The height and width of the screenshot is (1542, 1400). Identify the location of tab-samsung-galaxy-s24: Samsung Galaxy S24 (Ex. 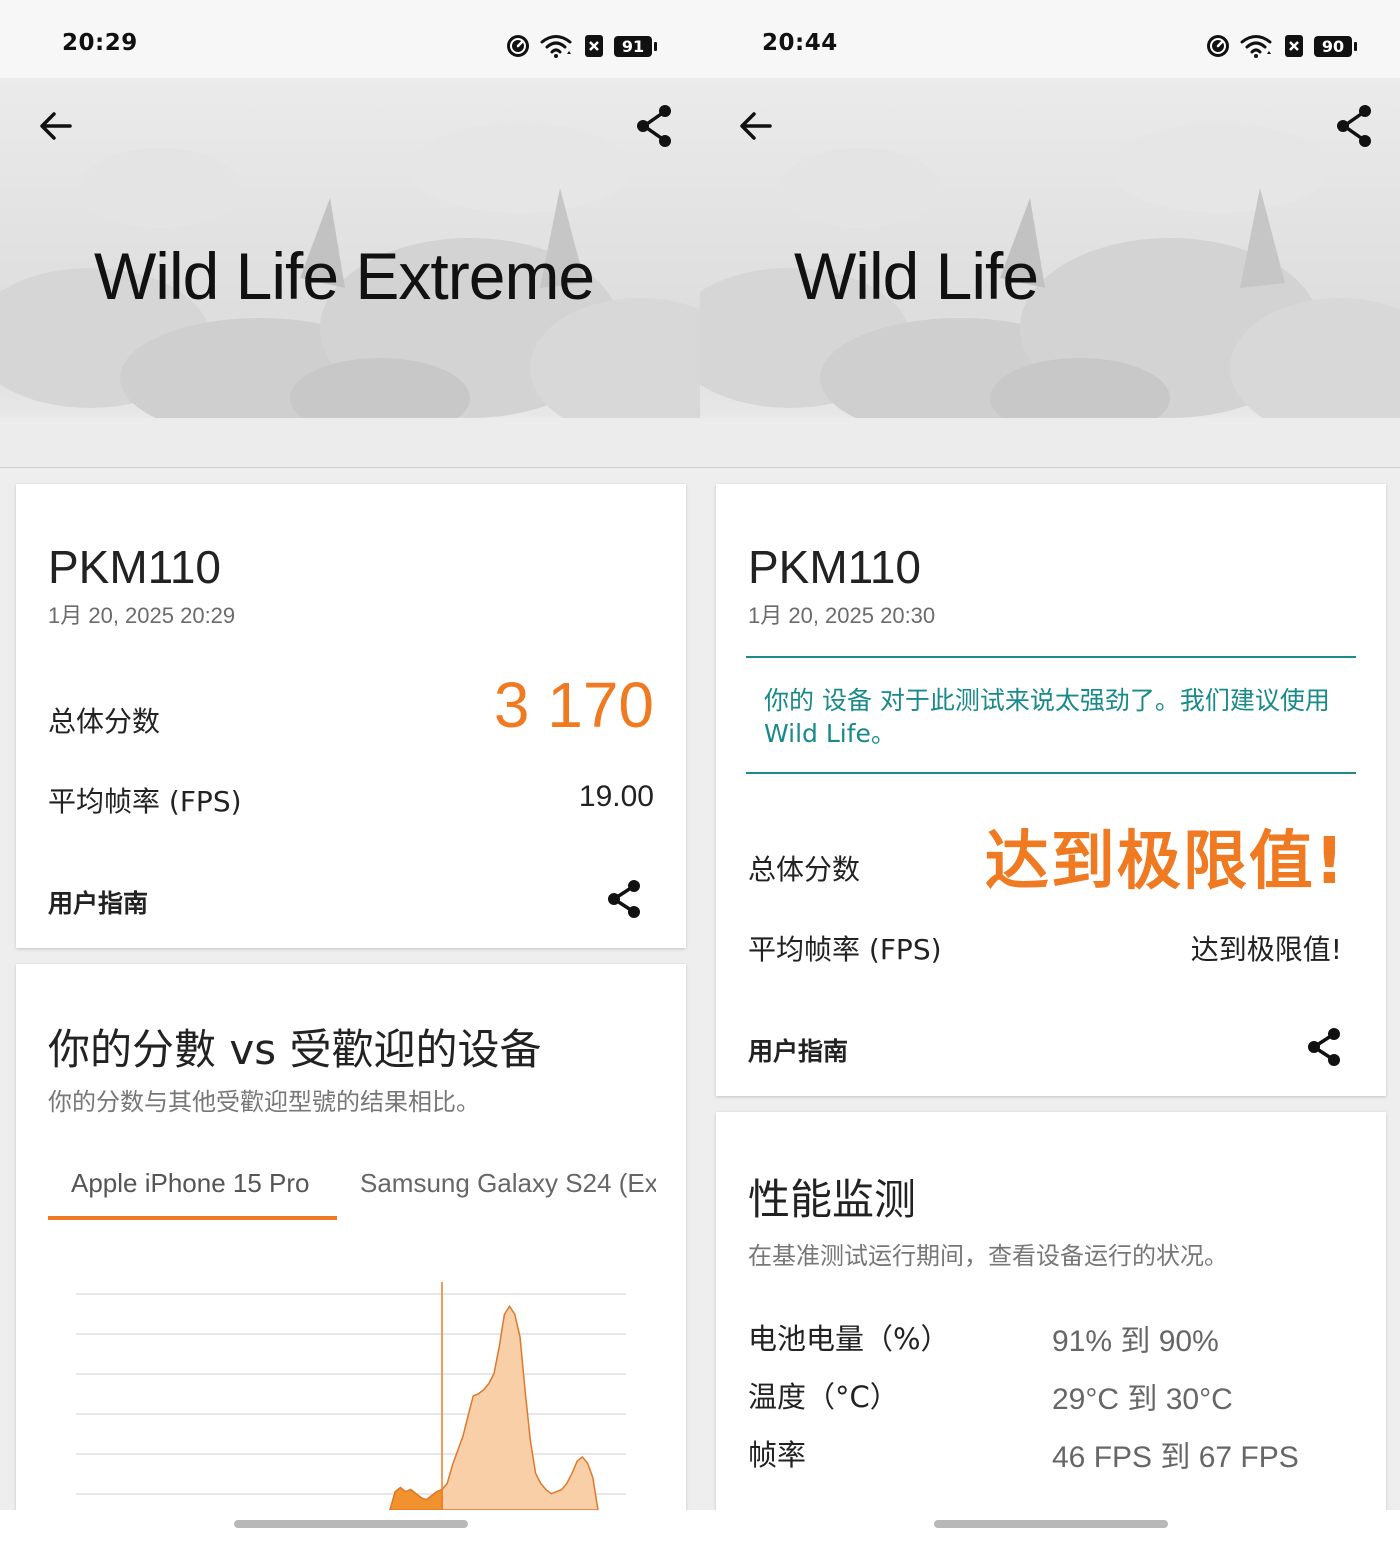
(508, 1183).